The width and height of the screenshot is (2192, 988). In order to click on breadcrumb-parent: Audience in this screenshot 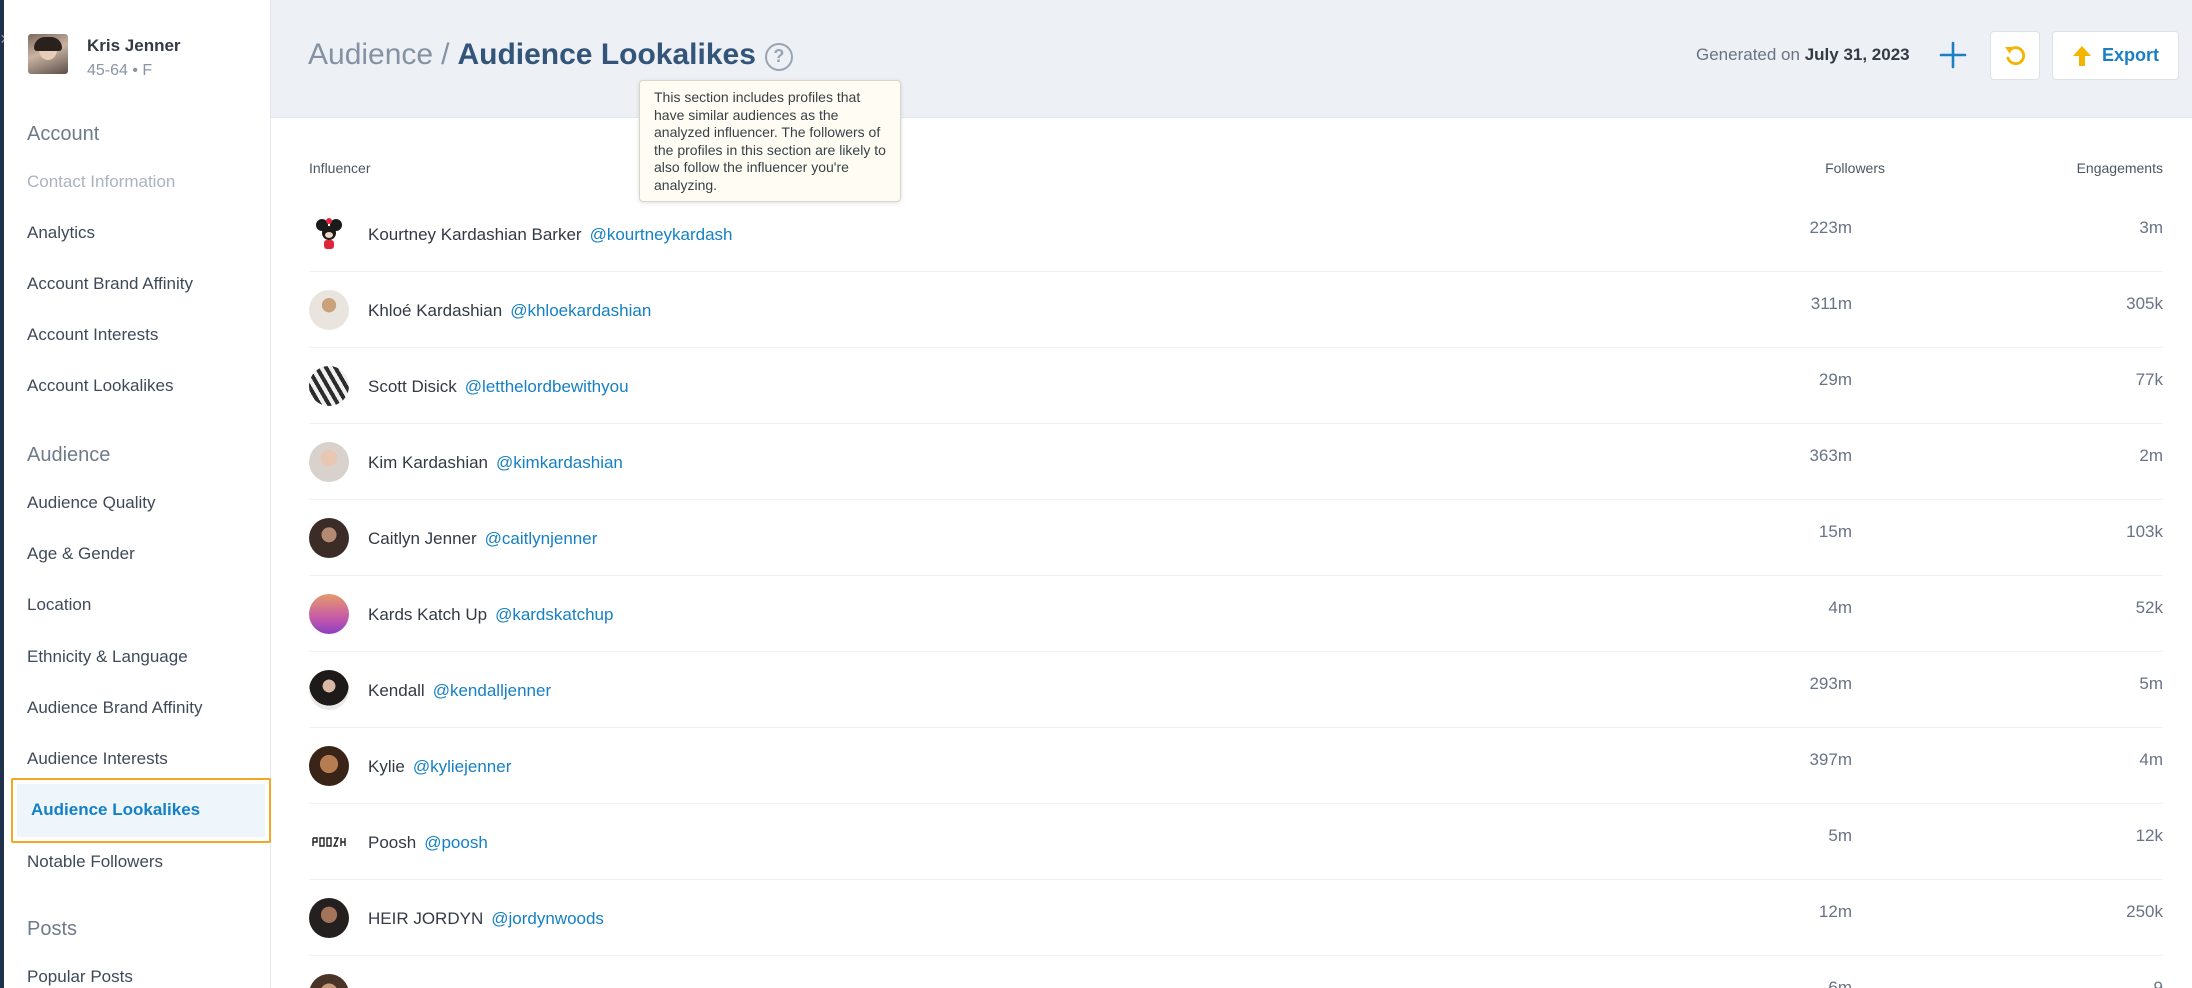, I will do `click(370, 55)`.